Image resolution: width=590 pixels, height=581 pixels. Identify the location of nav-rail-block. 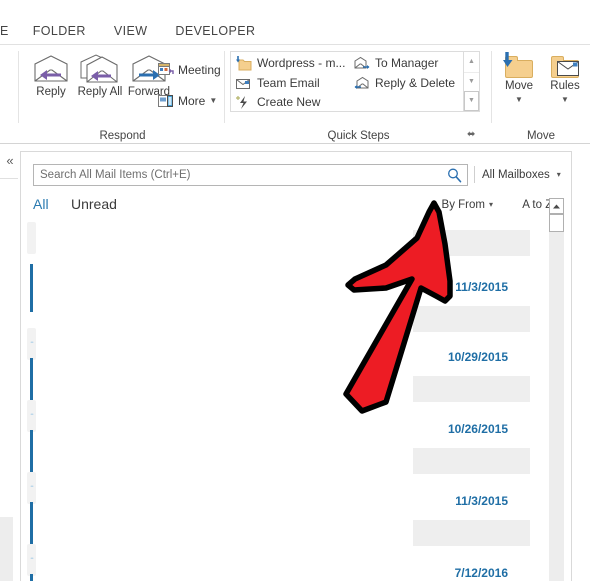
(6, 549).